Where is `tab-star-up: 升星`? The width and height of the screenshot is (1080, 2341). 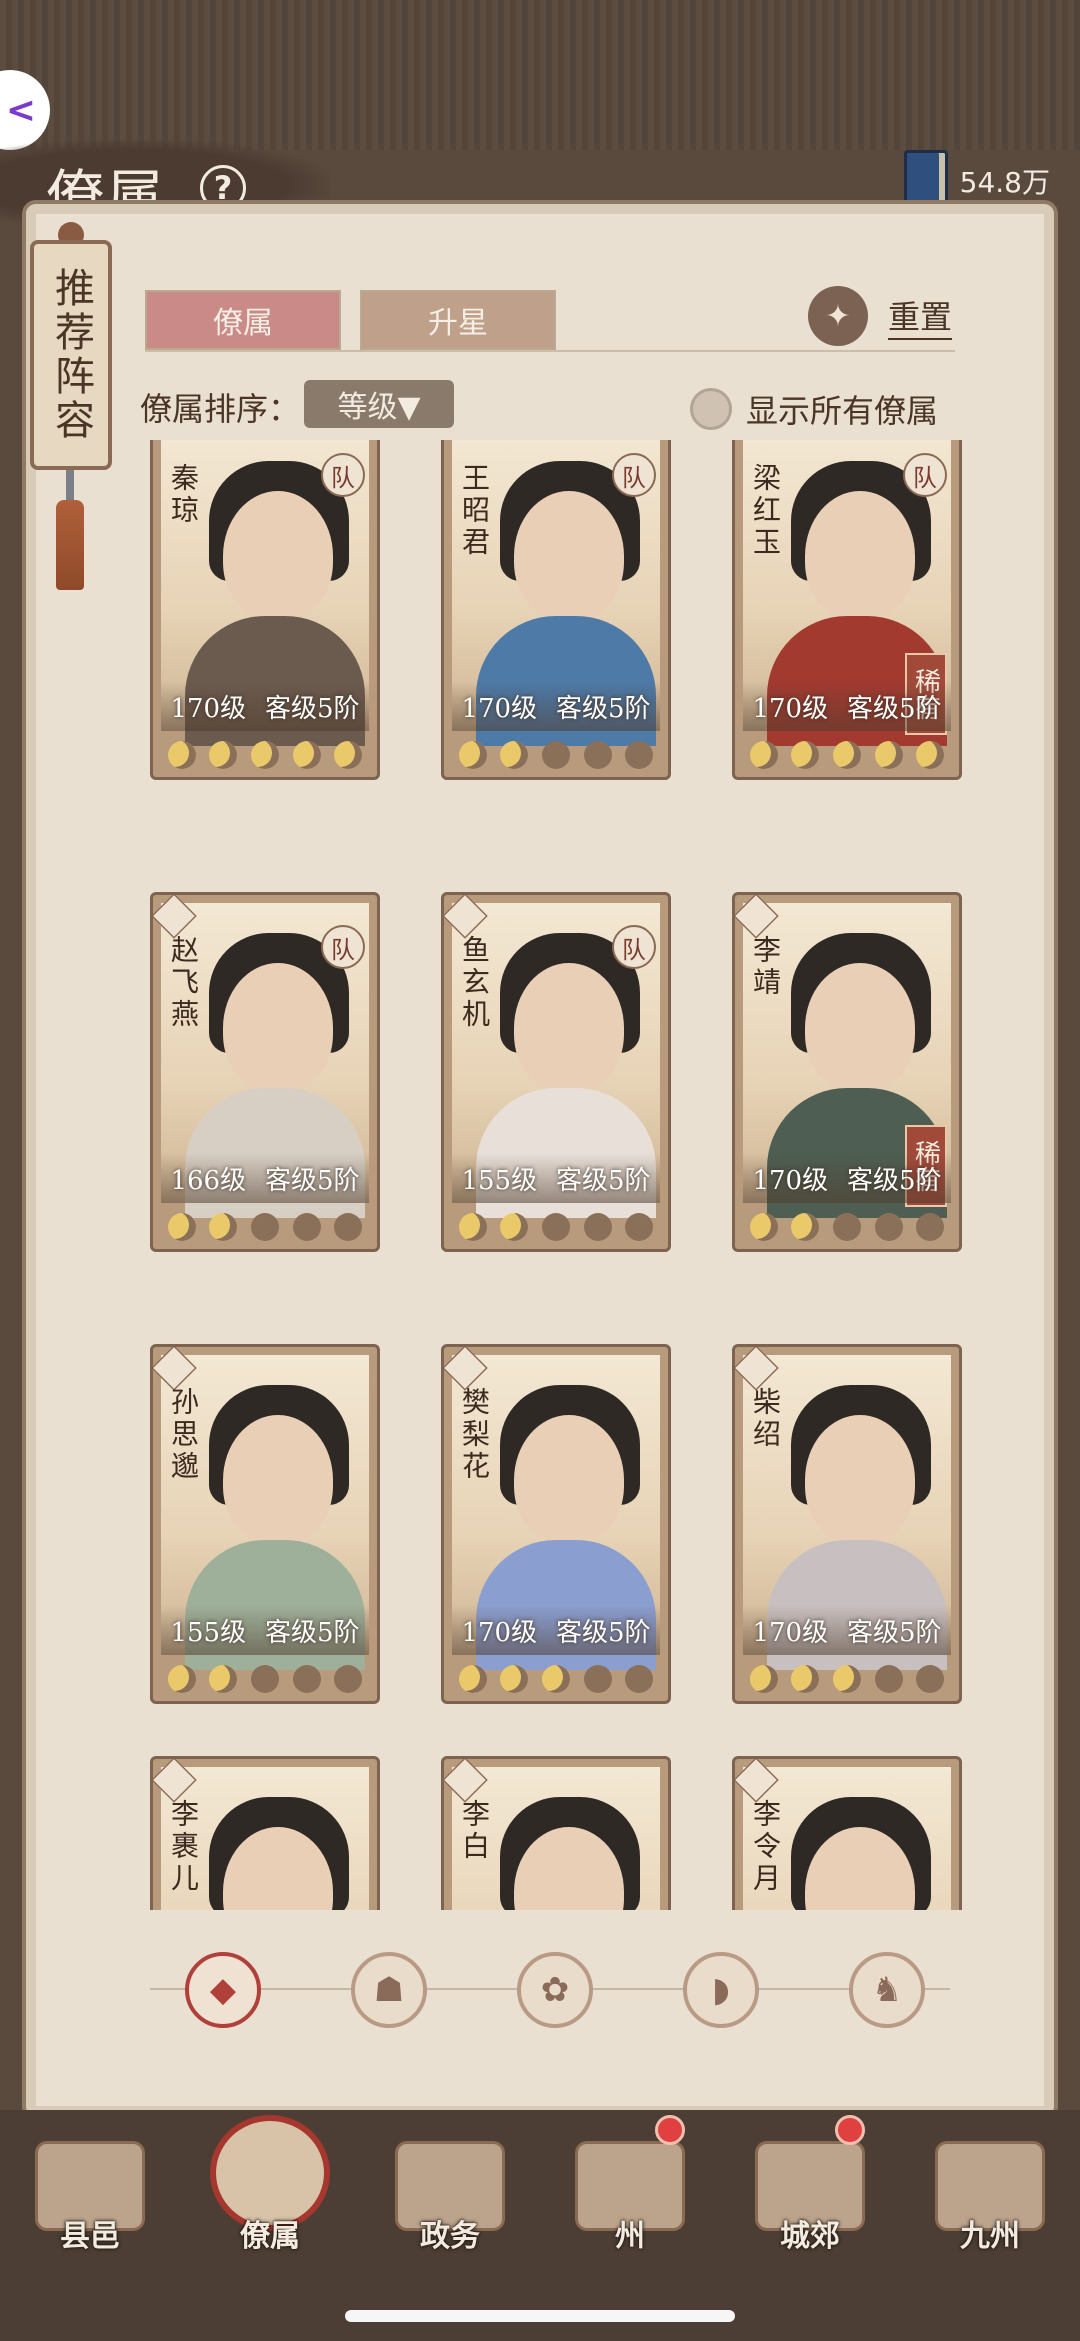
tab-star-up: 升星 is located at coordinates (458, 320).